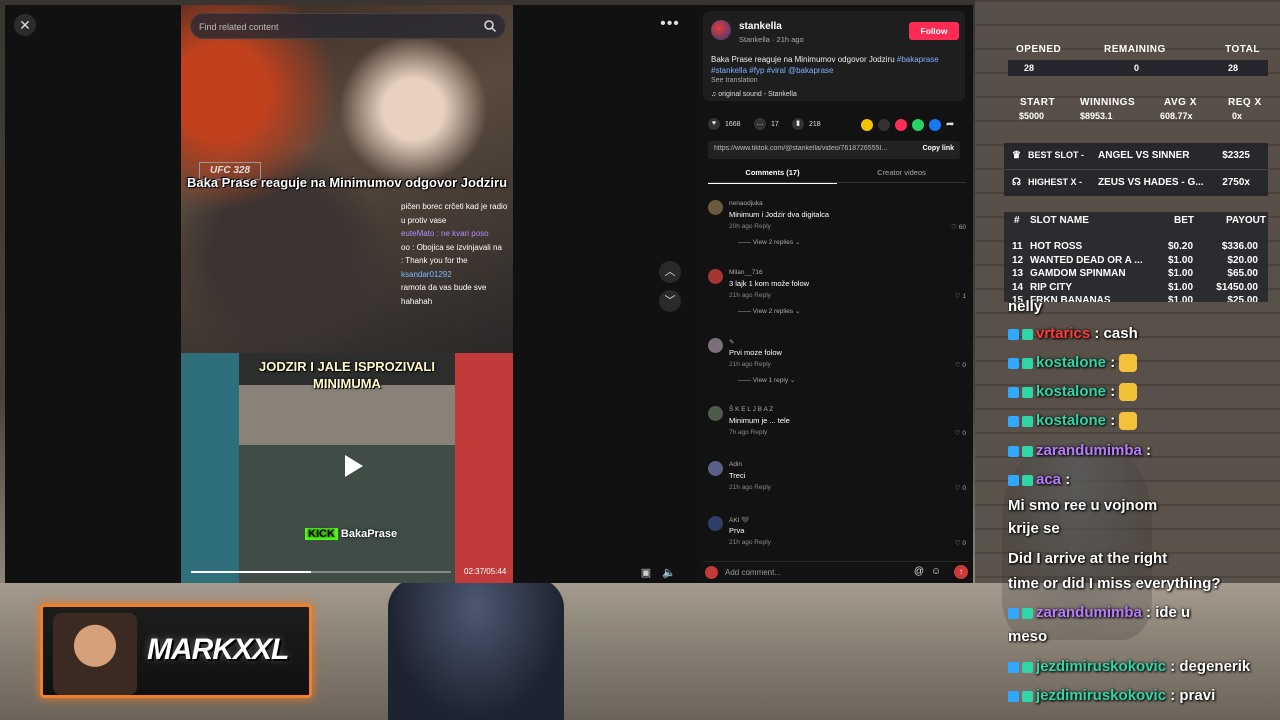 The width and height of the screenshot is (1280, 720). I want to click on chat-message: time or did I miss everything?, so click(1144, 583).